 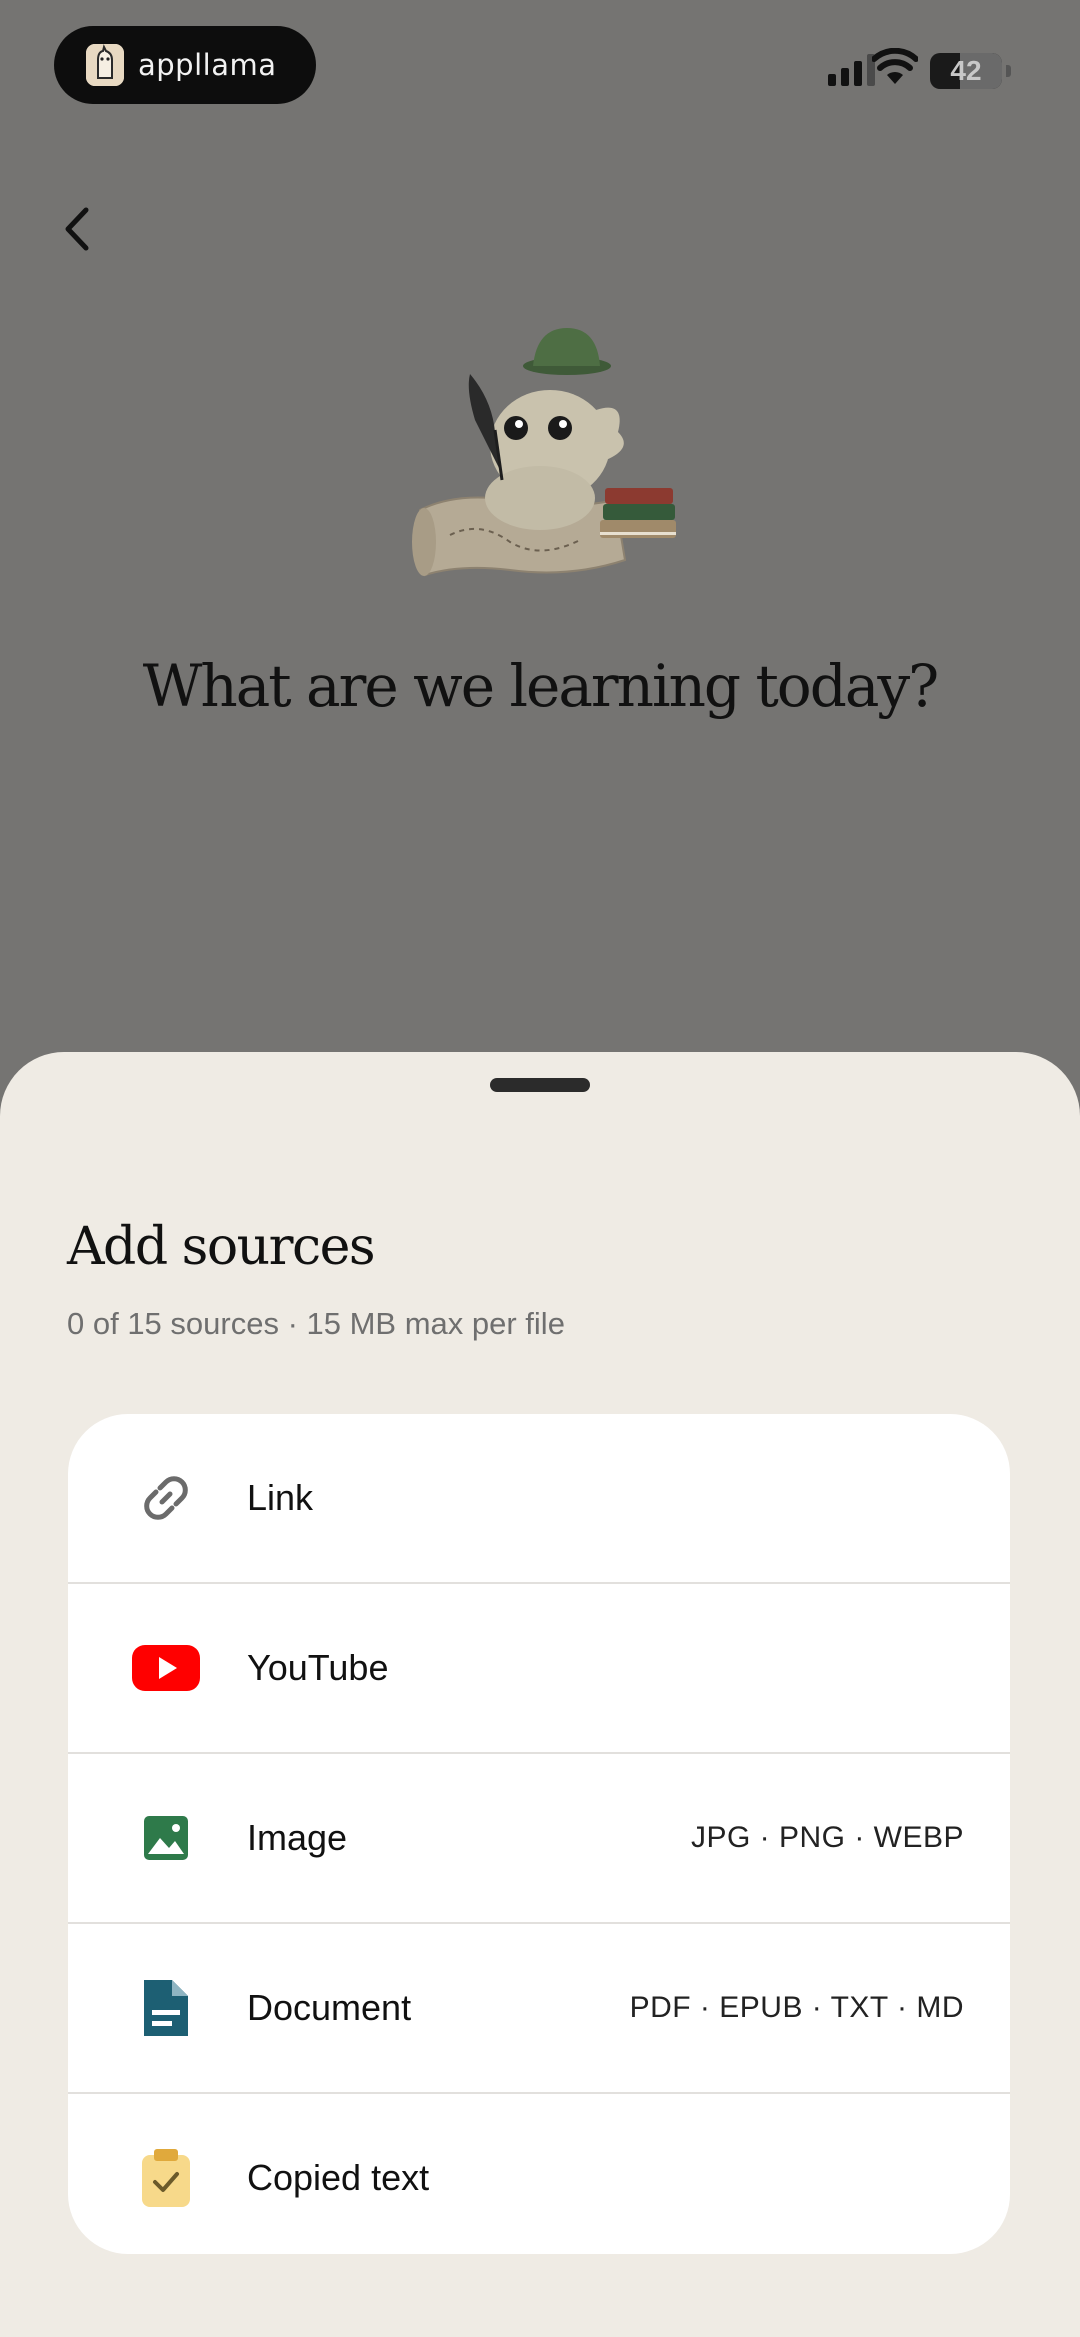 What do you see at coordinates (541, 686) in the screenshot?
I see `hero-title: What are we learning today?` at bounding box center [541, 686].